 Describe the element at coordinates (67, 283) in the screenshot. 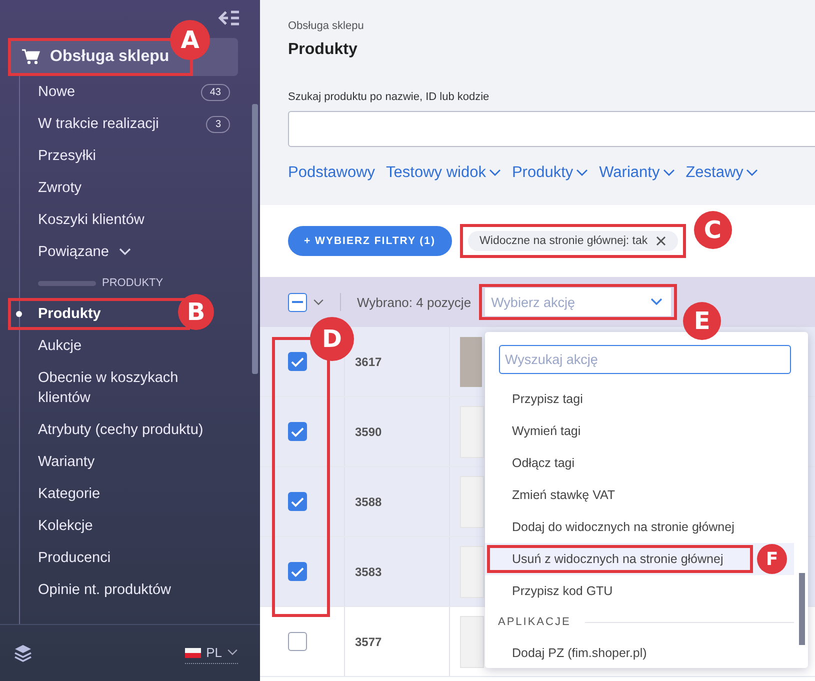

I see `section-divider` at that location.